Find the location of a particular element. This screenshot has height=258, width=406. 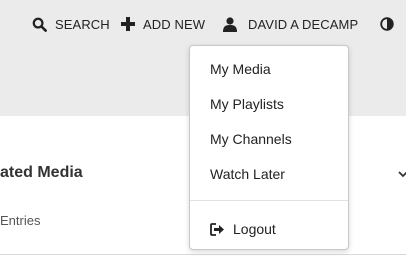

user-name-label: DAVID A DECAMP is located at coordinates (303, 24).